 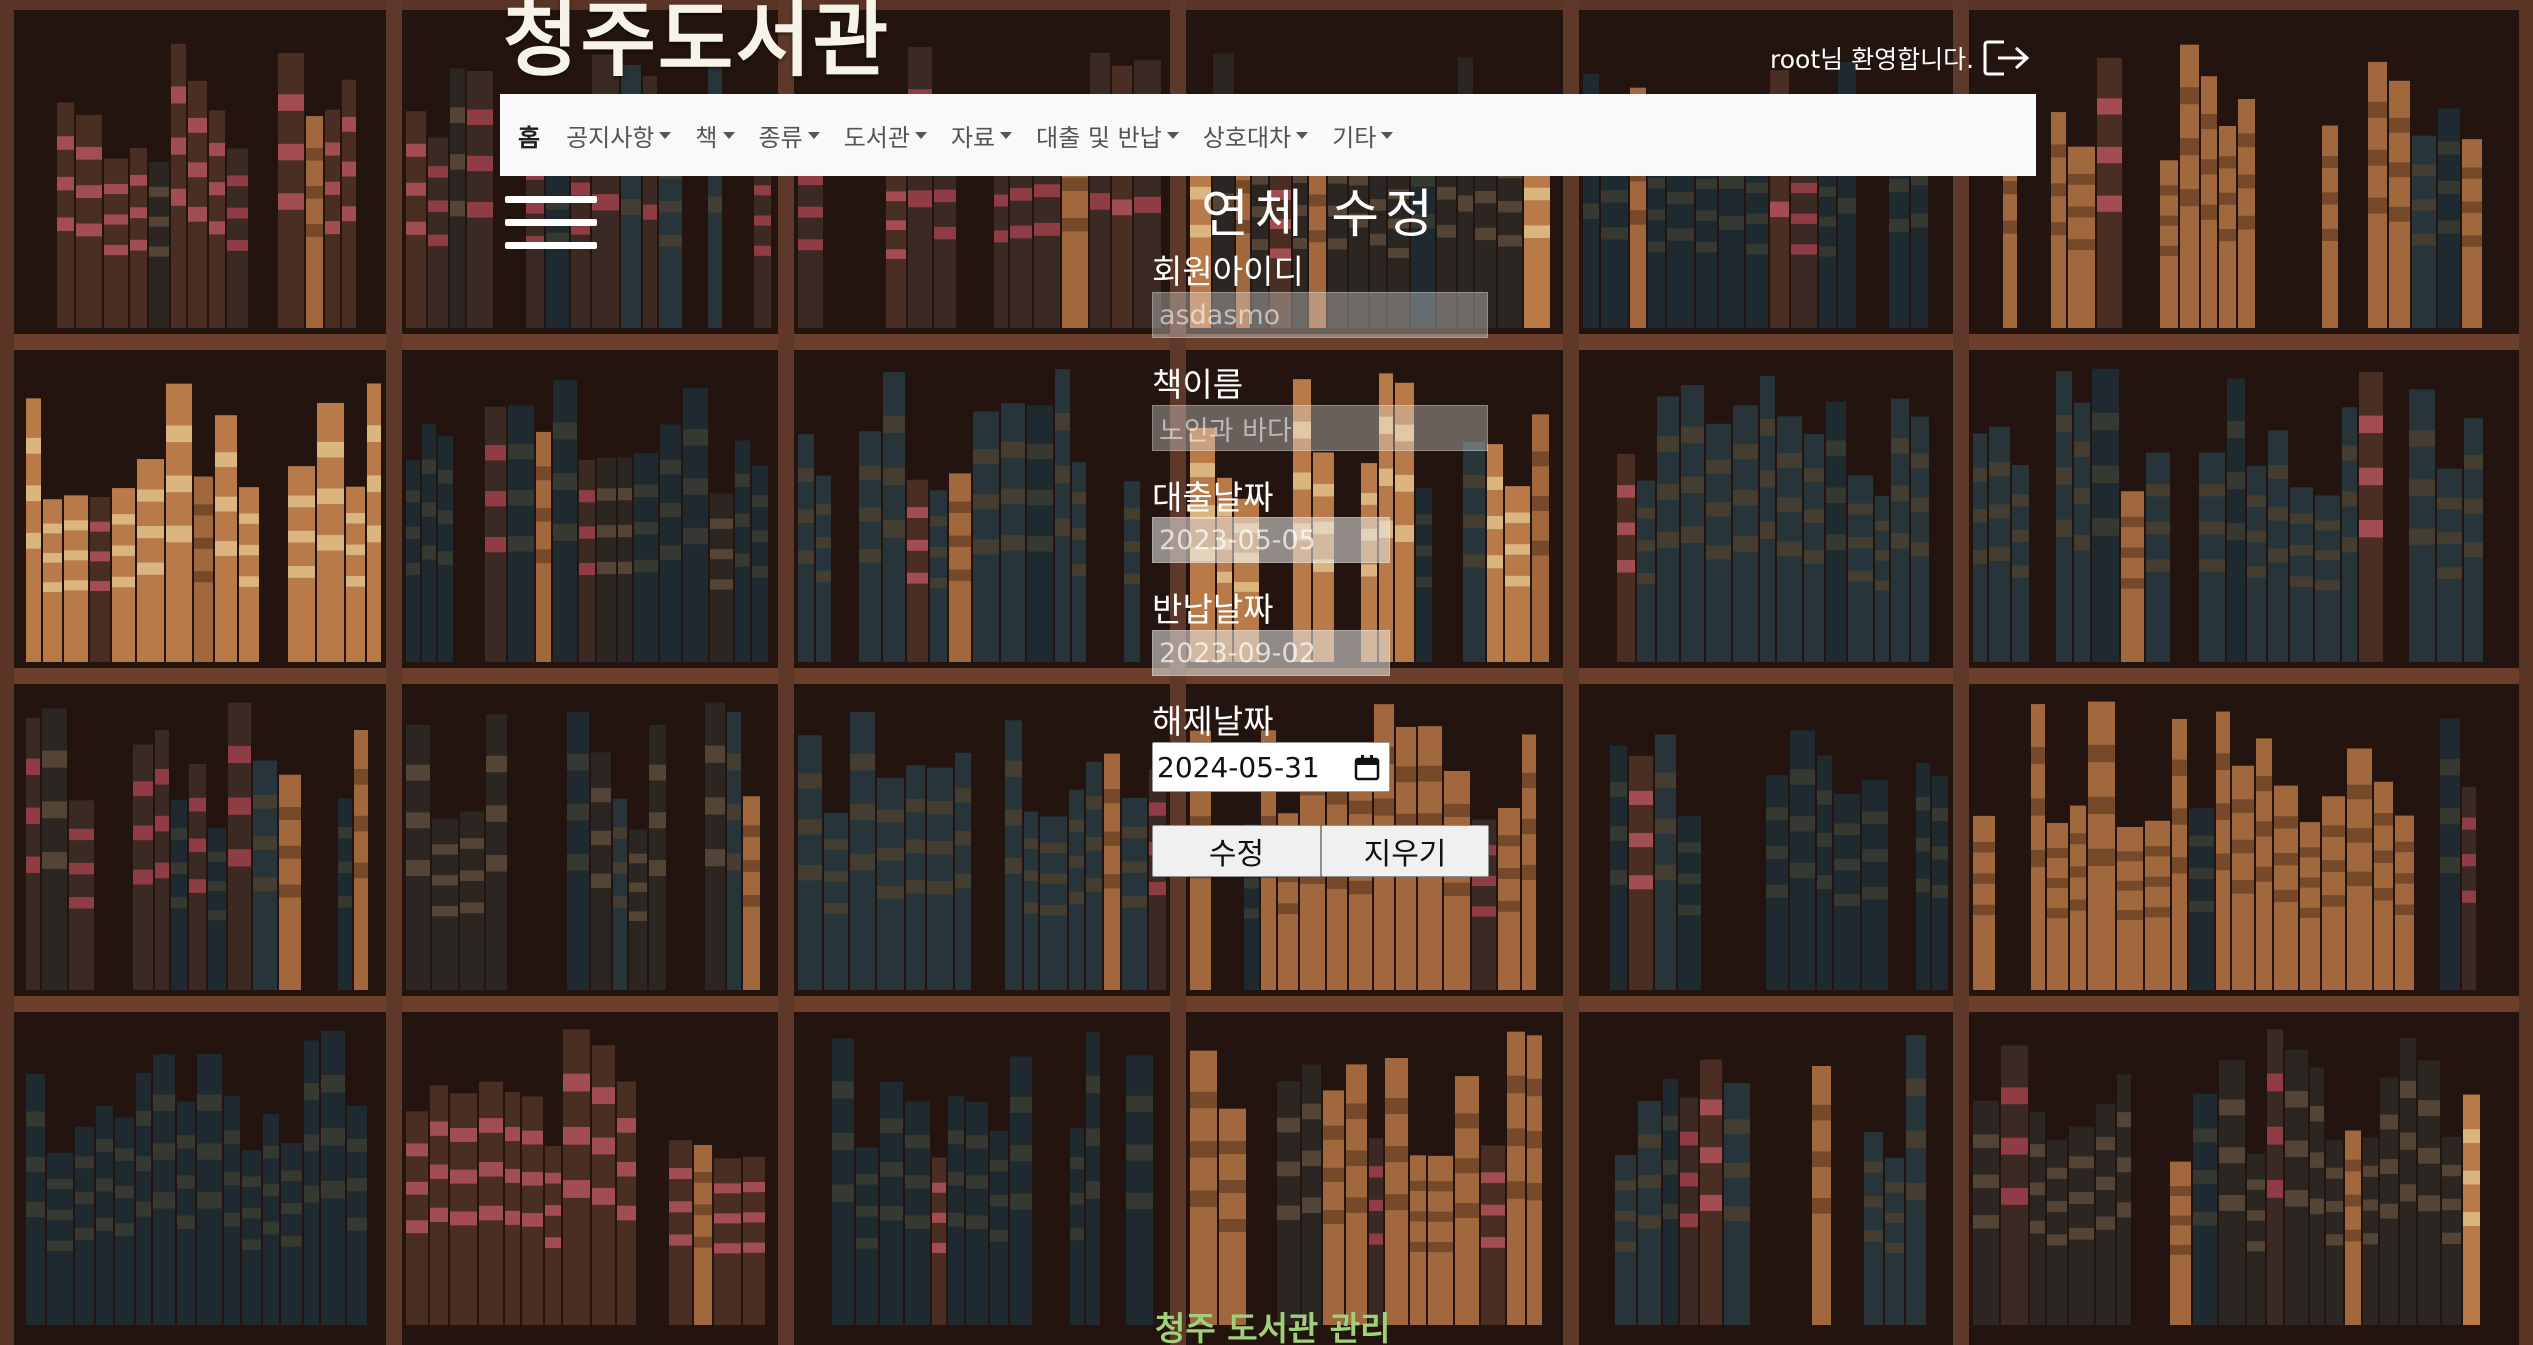 What do you see at coordinates (1320, 428) in the screenshot?
I see `book-name-input` at bounding box center [1320, 428].